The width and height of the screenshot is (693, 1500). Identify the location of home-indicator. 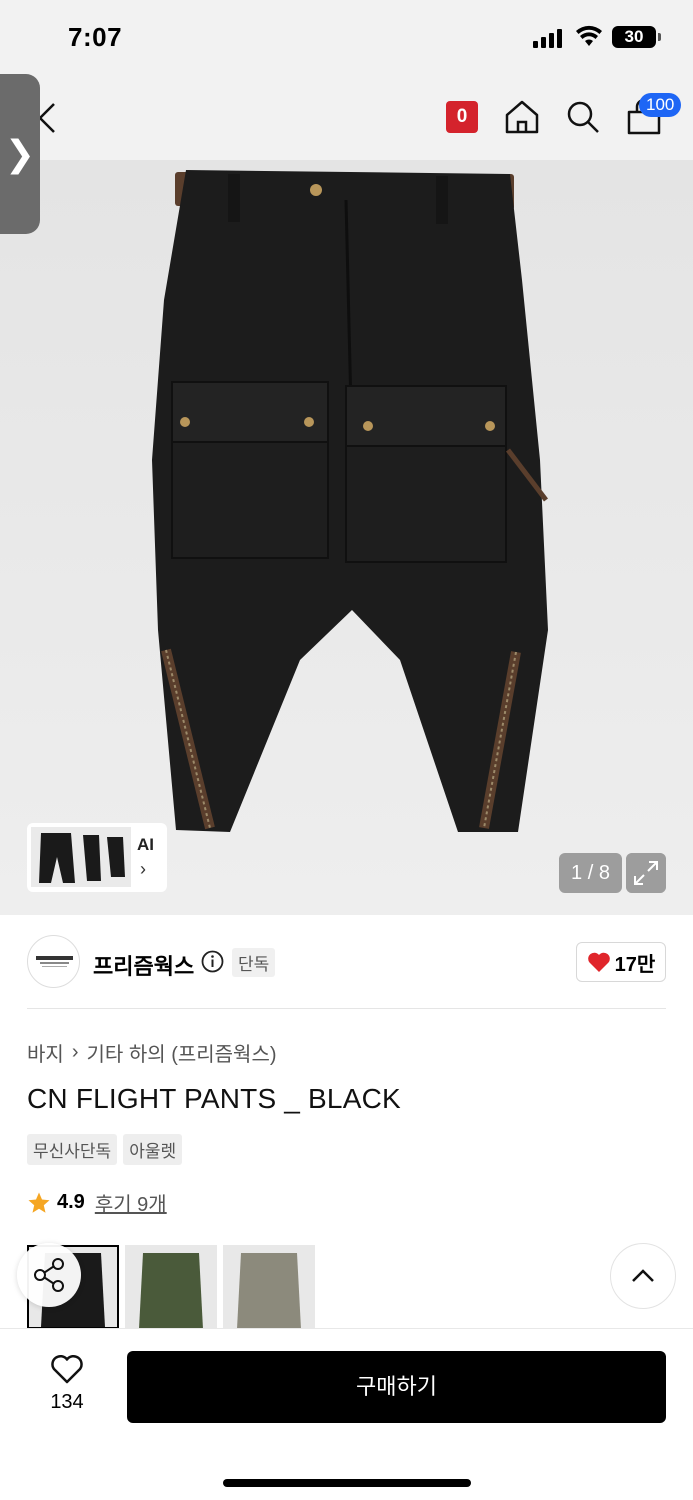
(347, 1483).